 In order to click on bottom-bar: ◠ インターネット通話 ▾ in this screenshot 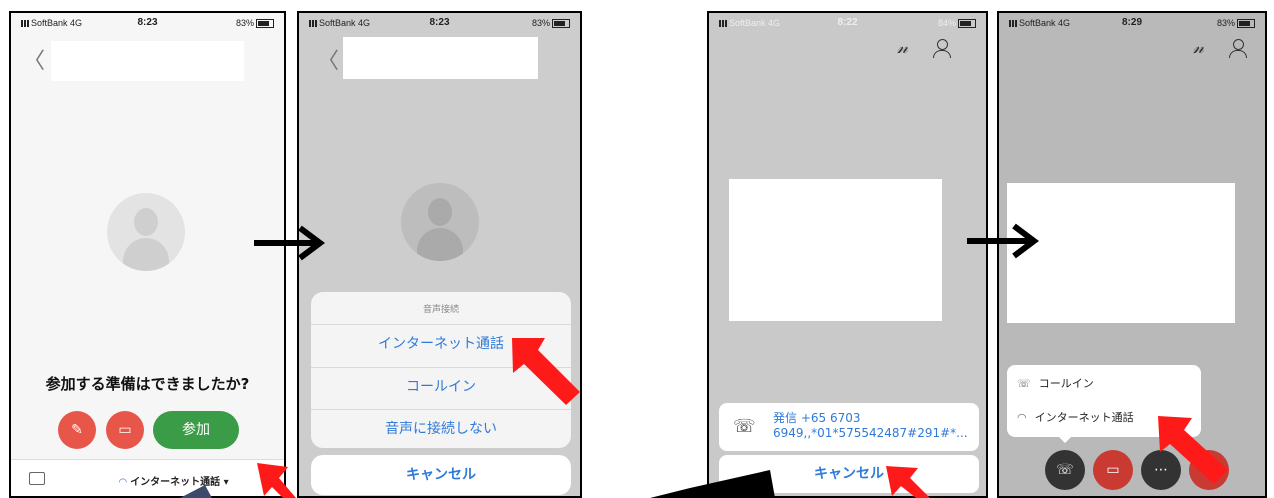, I will do `click(147, 477)`.